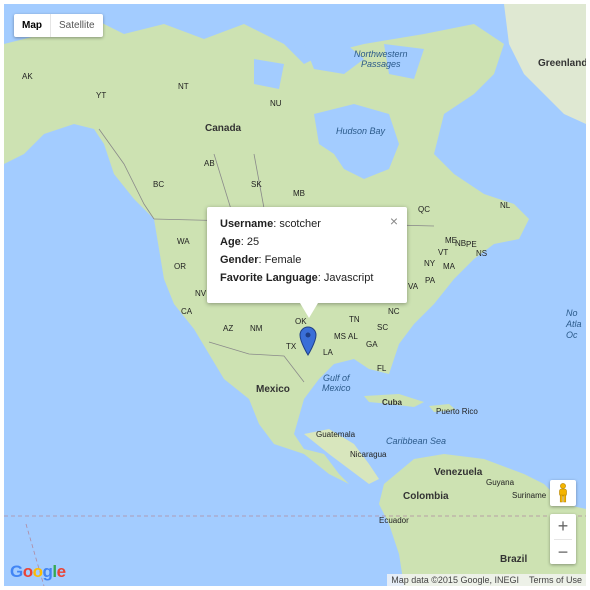 The width and height of the screenshot is (590, 590). What do you see at coordinates (61, 571) in the screenshot?
I see `logo-letter: e` at bounding box center [61, 571].